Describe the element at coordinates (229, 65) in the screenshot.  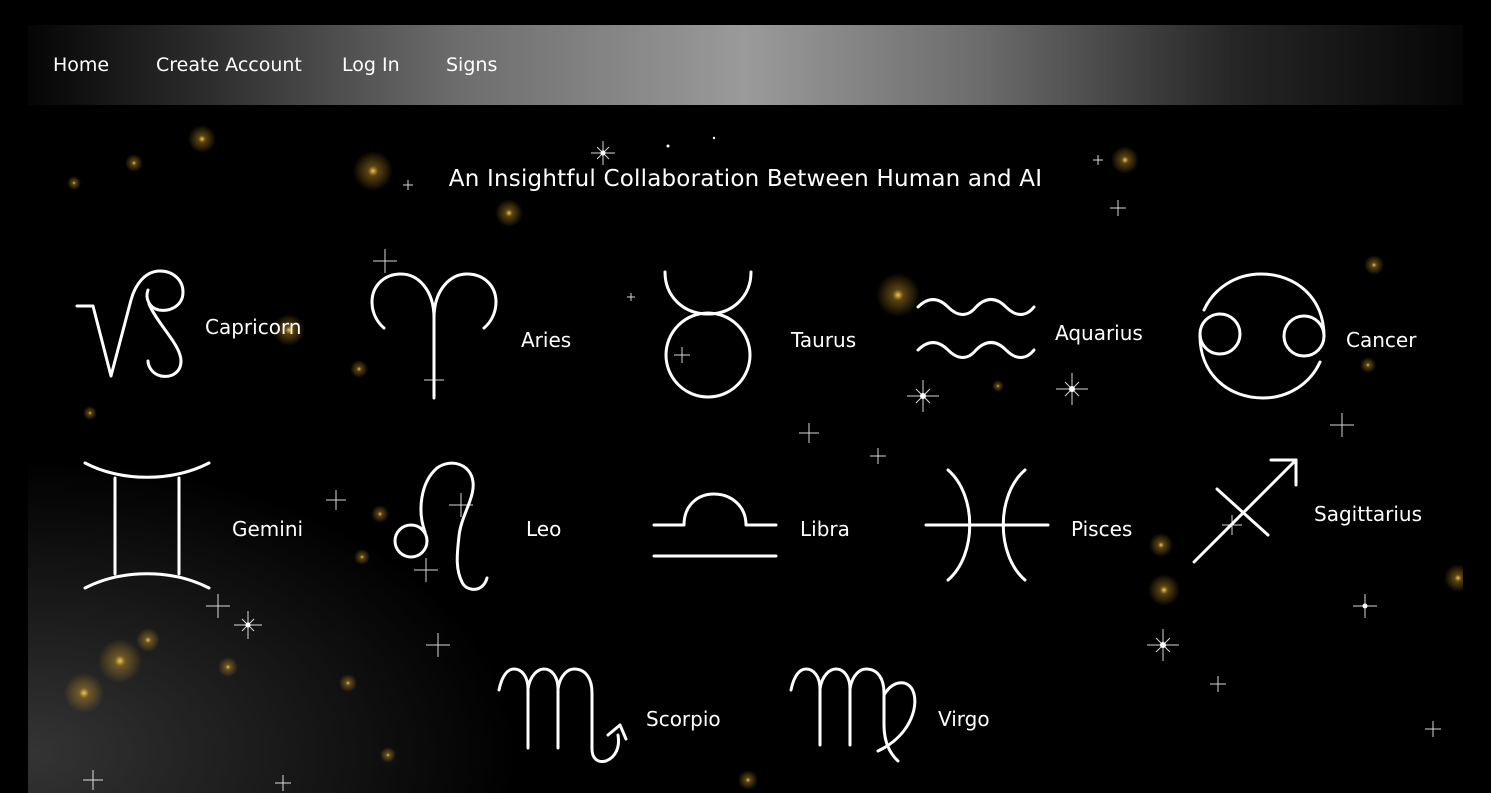
I see `nav-create-account-link: Create Account` at that location.